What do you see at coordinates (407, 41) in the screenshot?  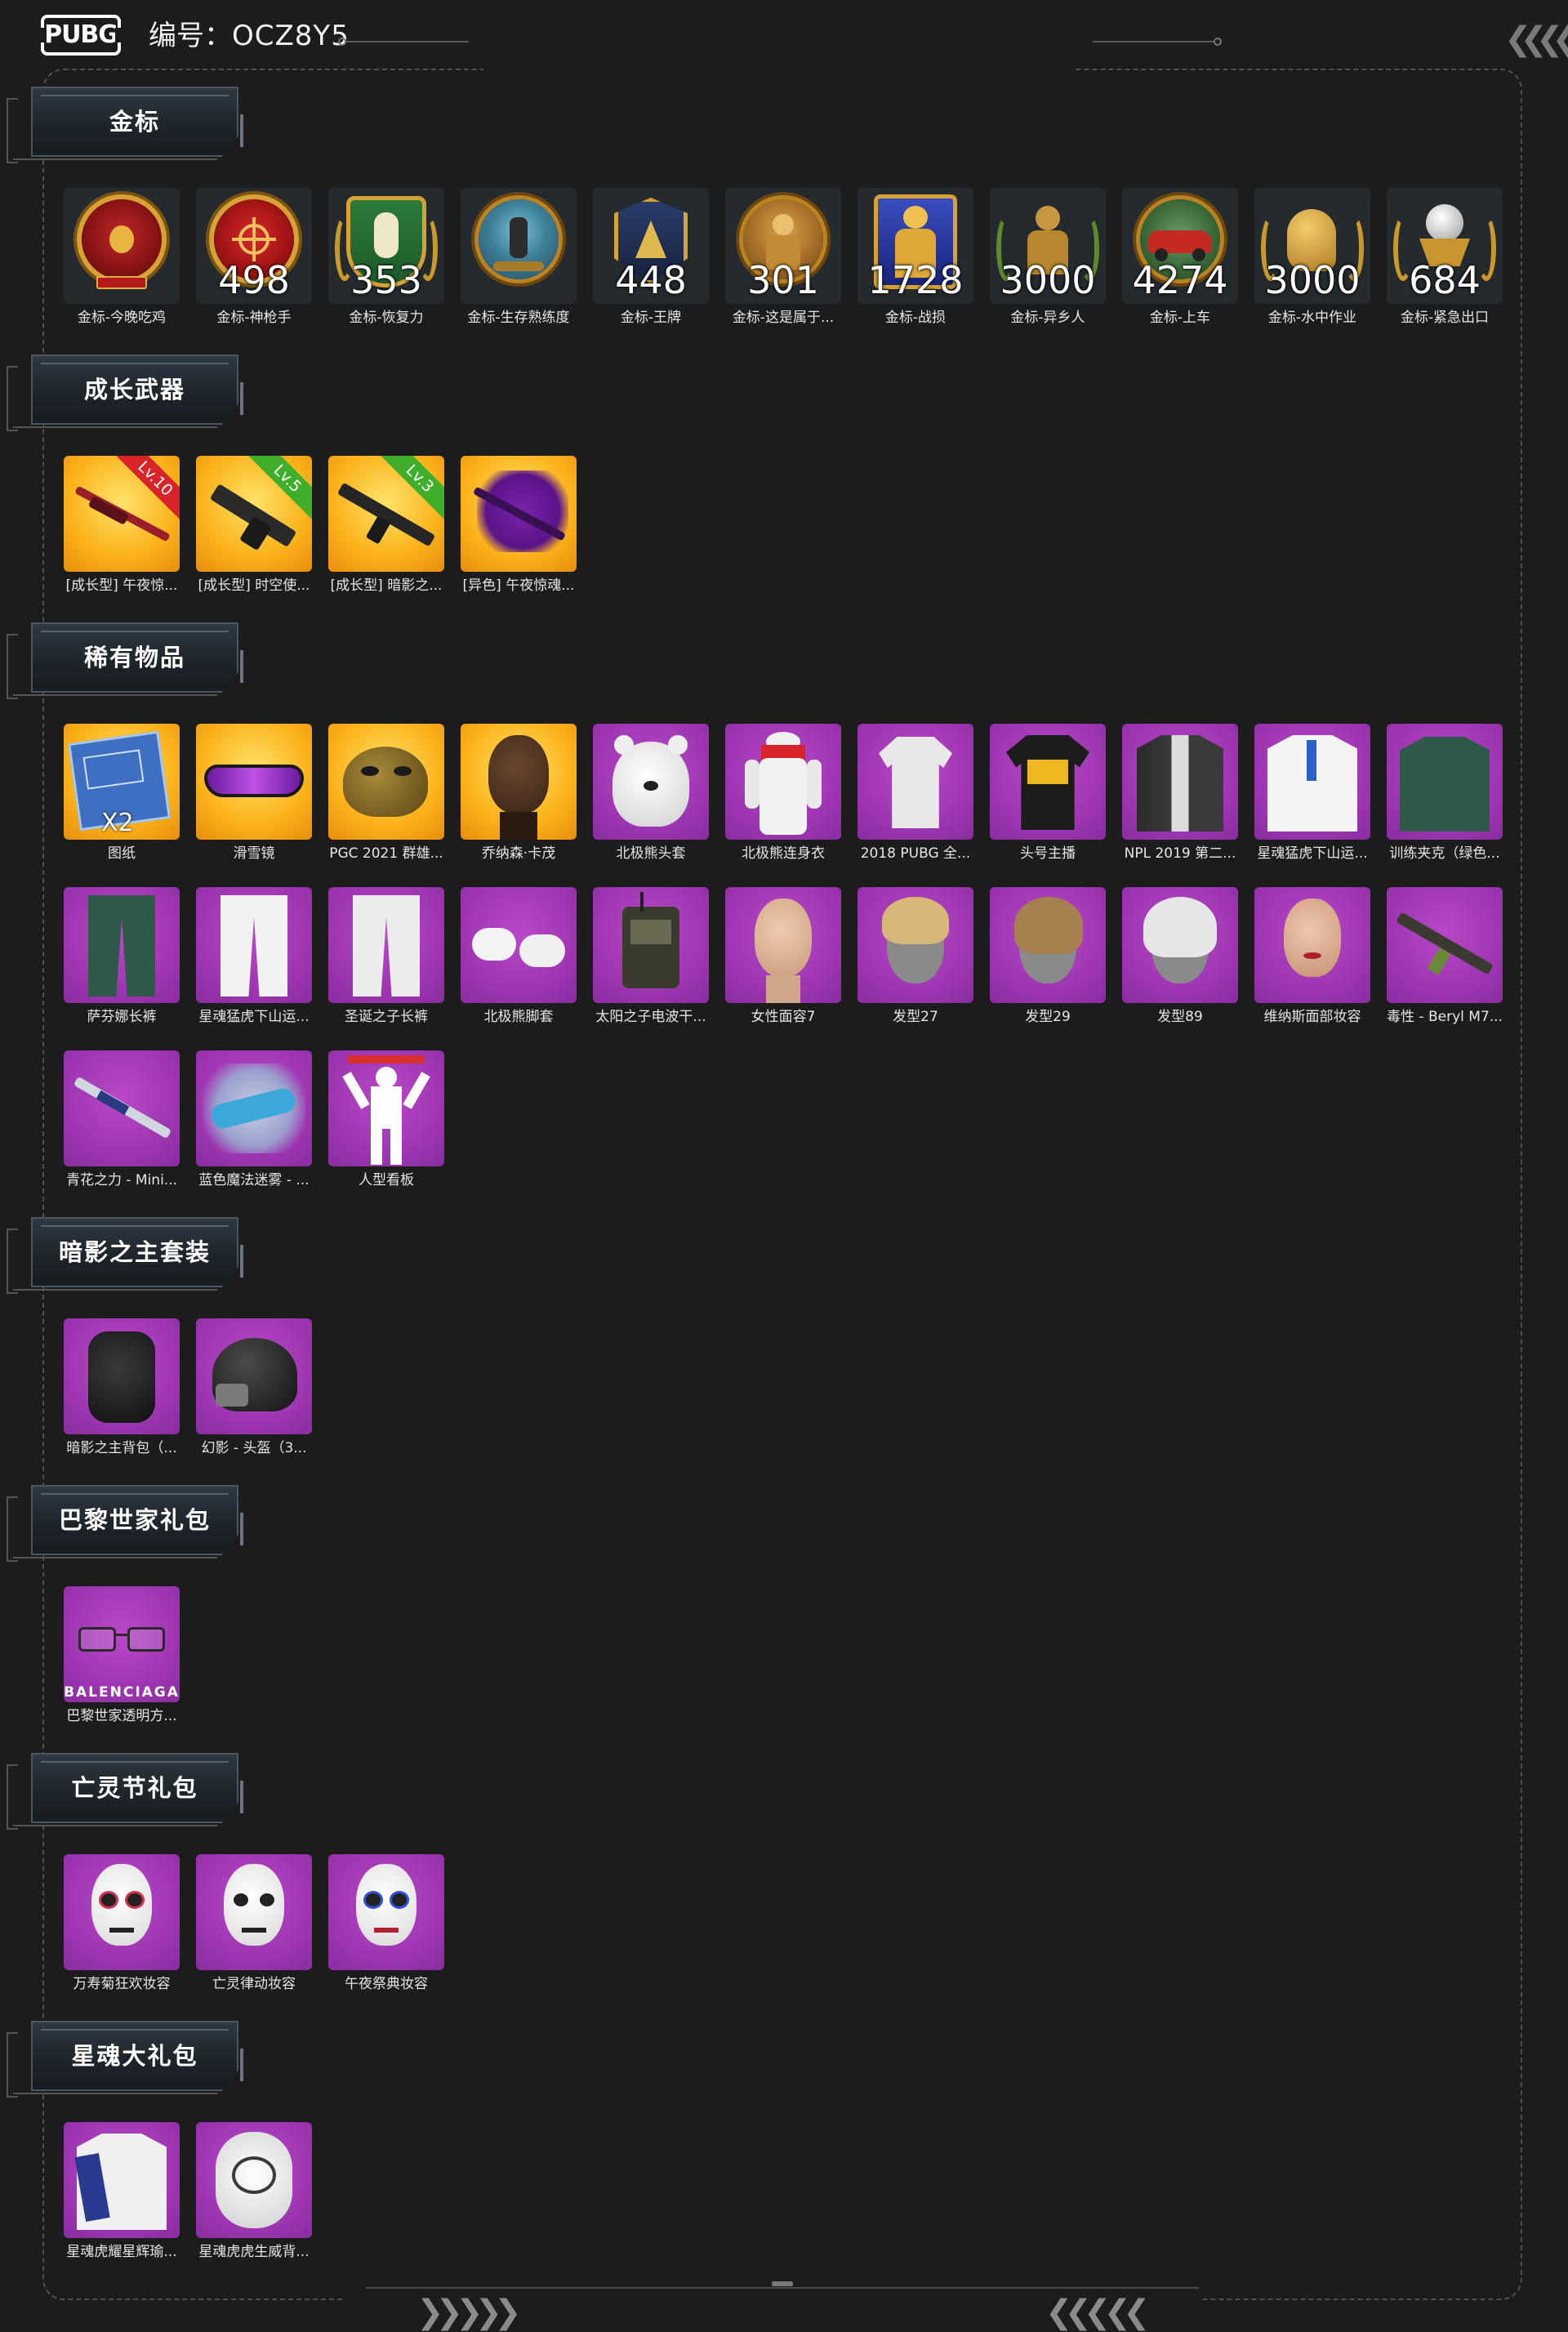 I see `divider-line-left` at bounding box center [407, 41].